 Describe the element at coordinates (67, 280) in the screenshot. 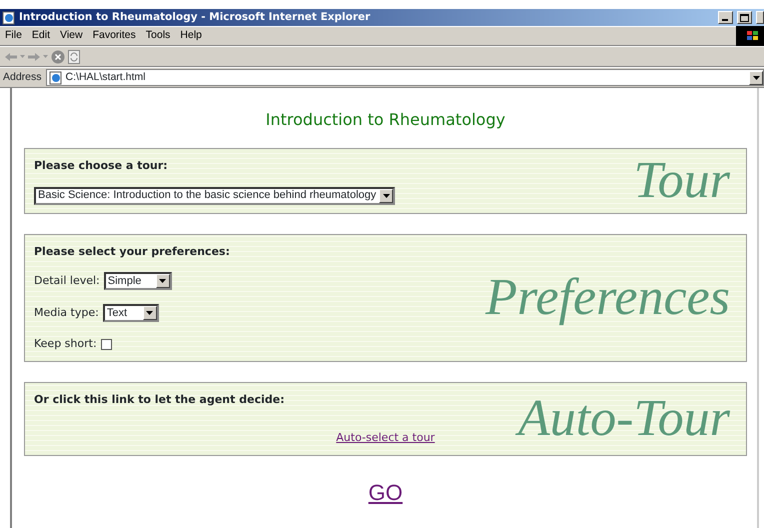

I see `field-label: Detail level:` at that location.